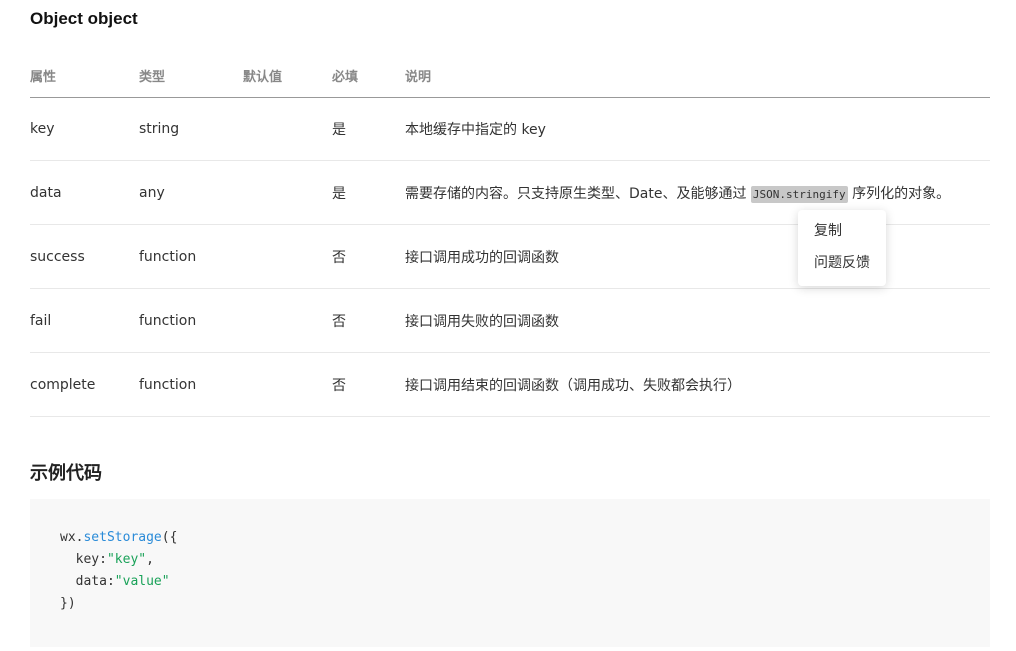 The height and width of the screenshot is (651, 1016). What do you see at coordinates (122, 537) in the screenshot?
I see `code-token-method: setStorage` at bounding box center [122, 537].